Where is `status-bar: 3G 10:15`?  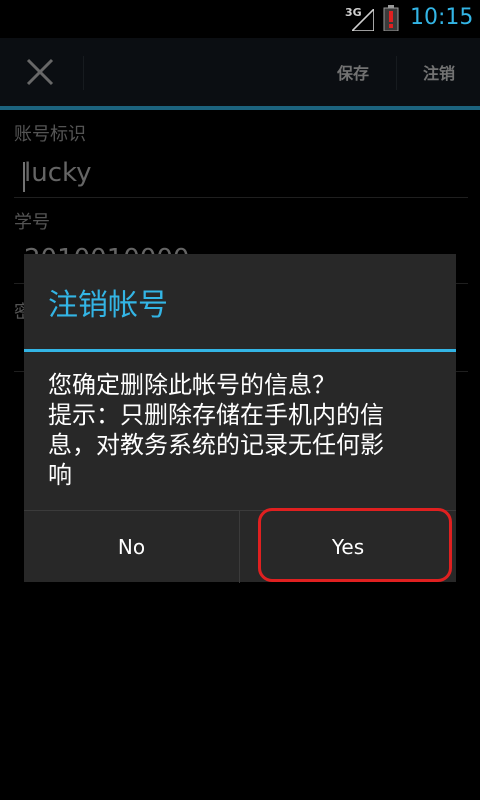 status-bar: 3G 10:15 is located at coordinates (240, 19).